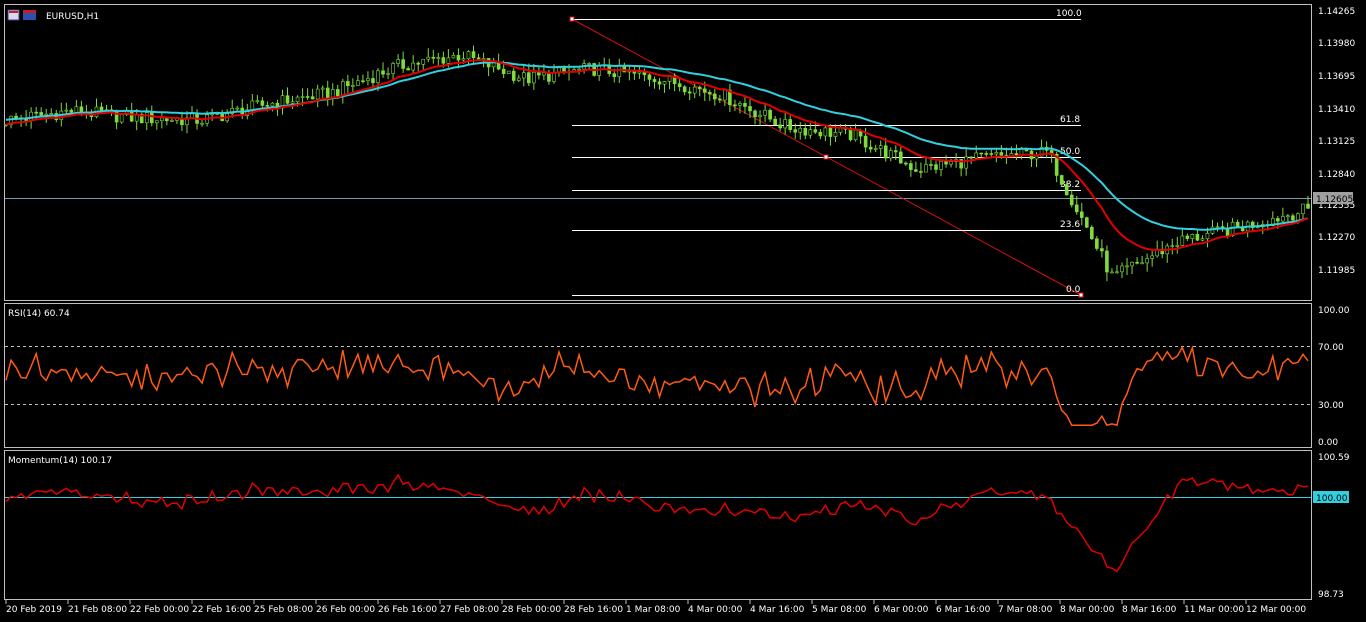 This screenshot has height=622, width=1366. Describe the element at coordinates (39, 314) in the screenshot. I see `rsi-title: RSI(14) 60.74` at that location.